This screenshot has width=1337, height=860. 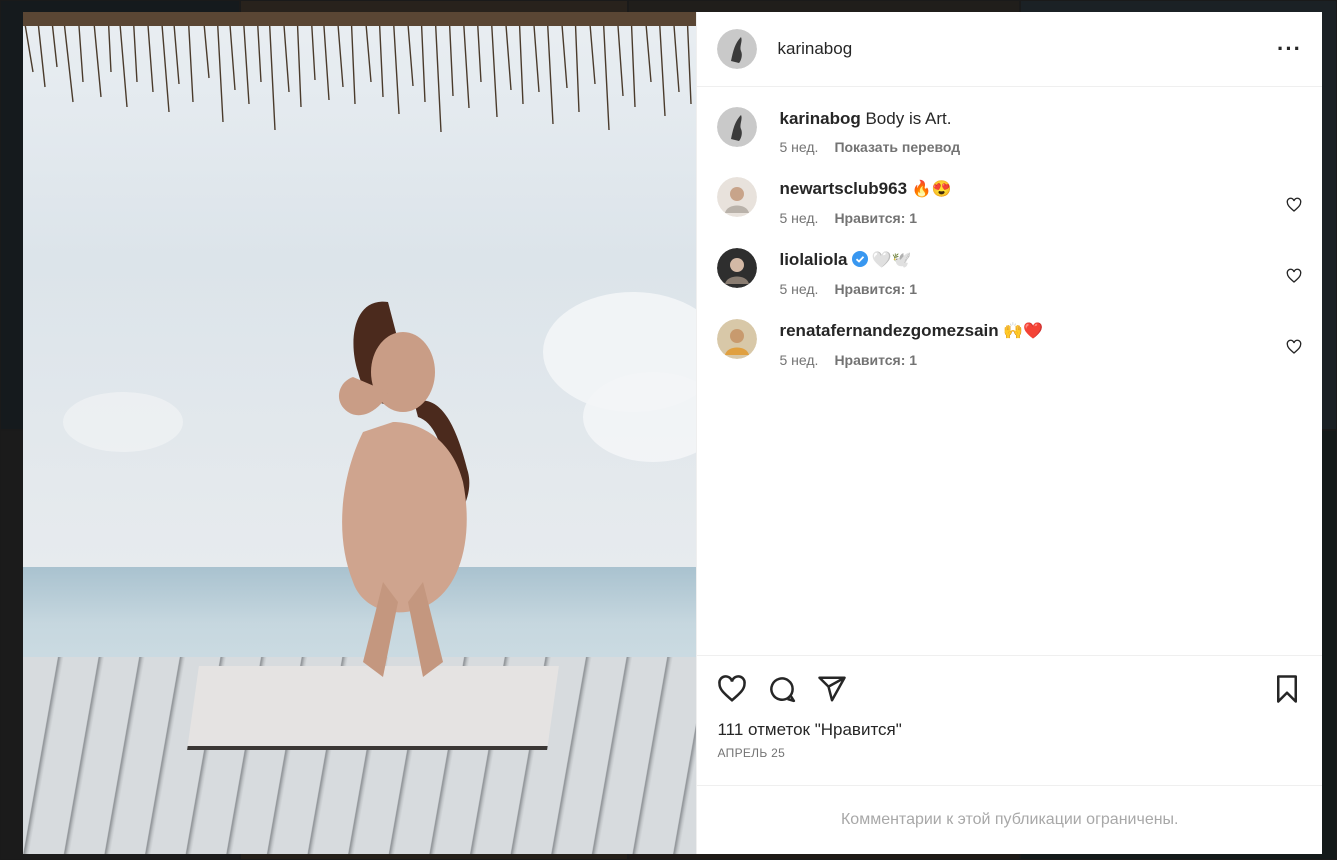 What do you see at coordinates (1009, 201) in the screenshot?
I see `comment-item: newartsclub963 🔥😍 5 нед. Нравится: 1` at bounding box center [1009, 201].